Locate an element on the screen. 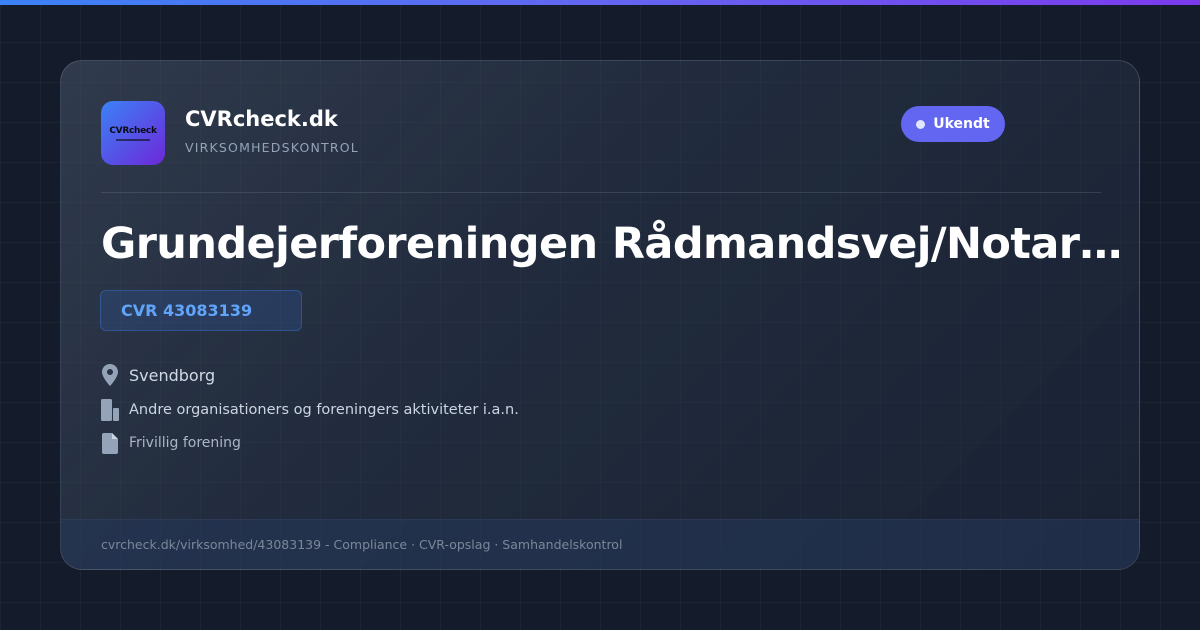 The width and height of the screenshot is (1200, 630). logo-underline is located at coordinates (133, 139).